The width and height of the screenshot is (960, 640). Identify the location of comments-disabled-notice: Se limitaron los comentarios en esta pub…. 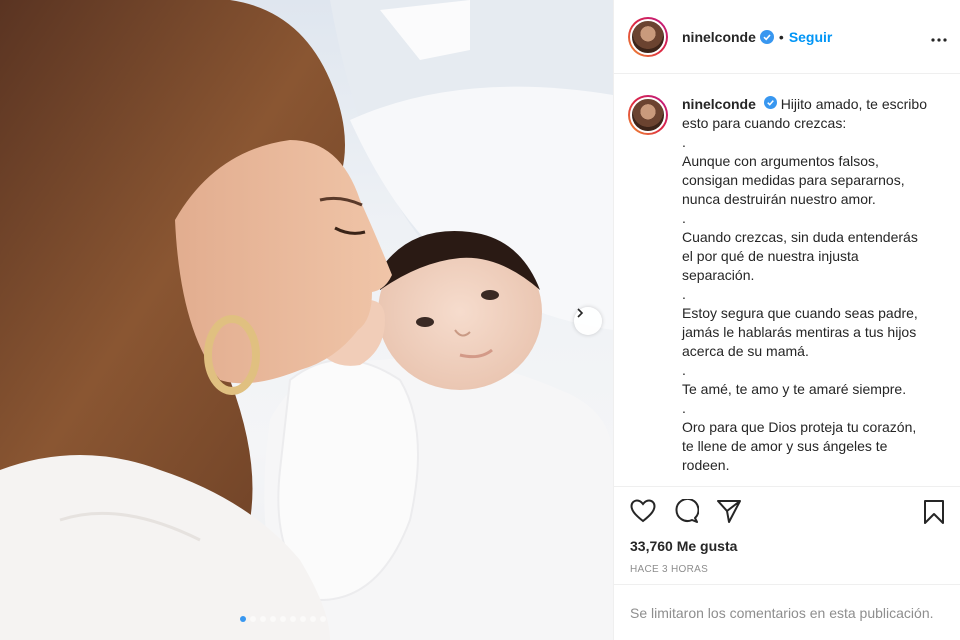
(787, 612).